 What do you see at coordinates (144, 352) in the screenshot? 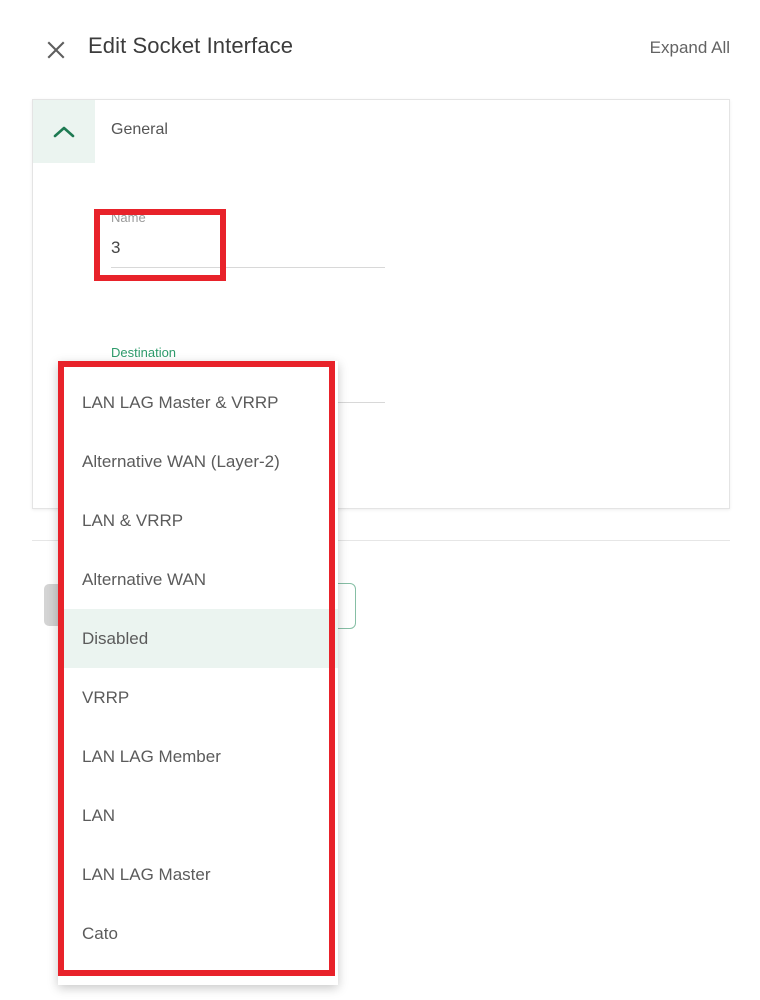
I see `destination-field-label: Destination` at bounding box center [144, 352].